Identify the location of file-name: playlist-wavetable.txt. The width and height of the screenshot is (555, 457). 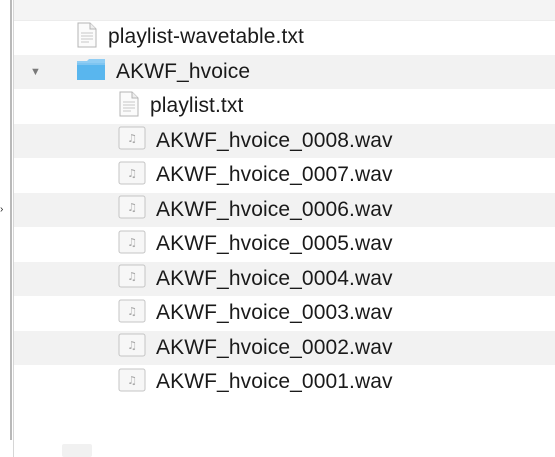
(206, 37).